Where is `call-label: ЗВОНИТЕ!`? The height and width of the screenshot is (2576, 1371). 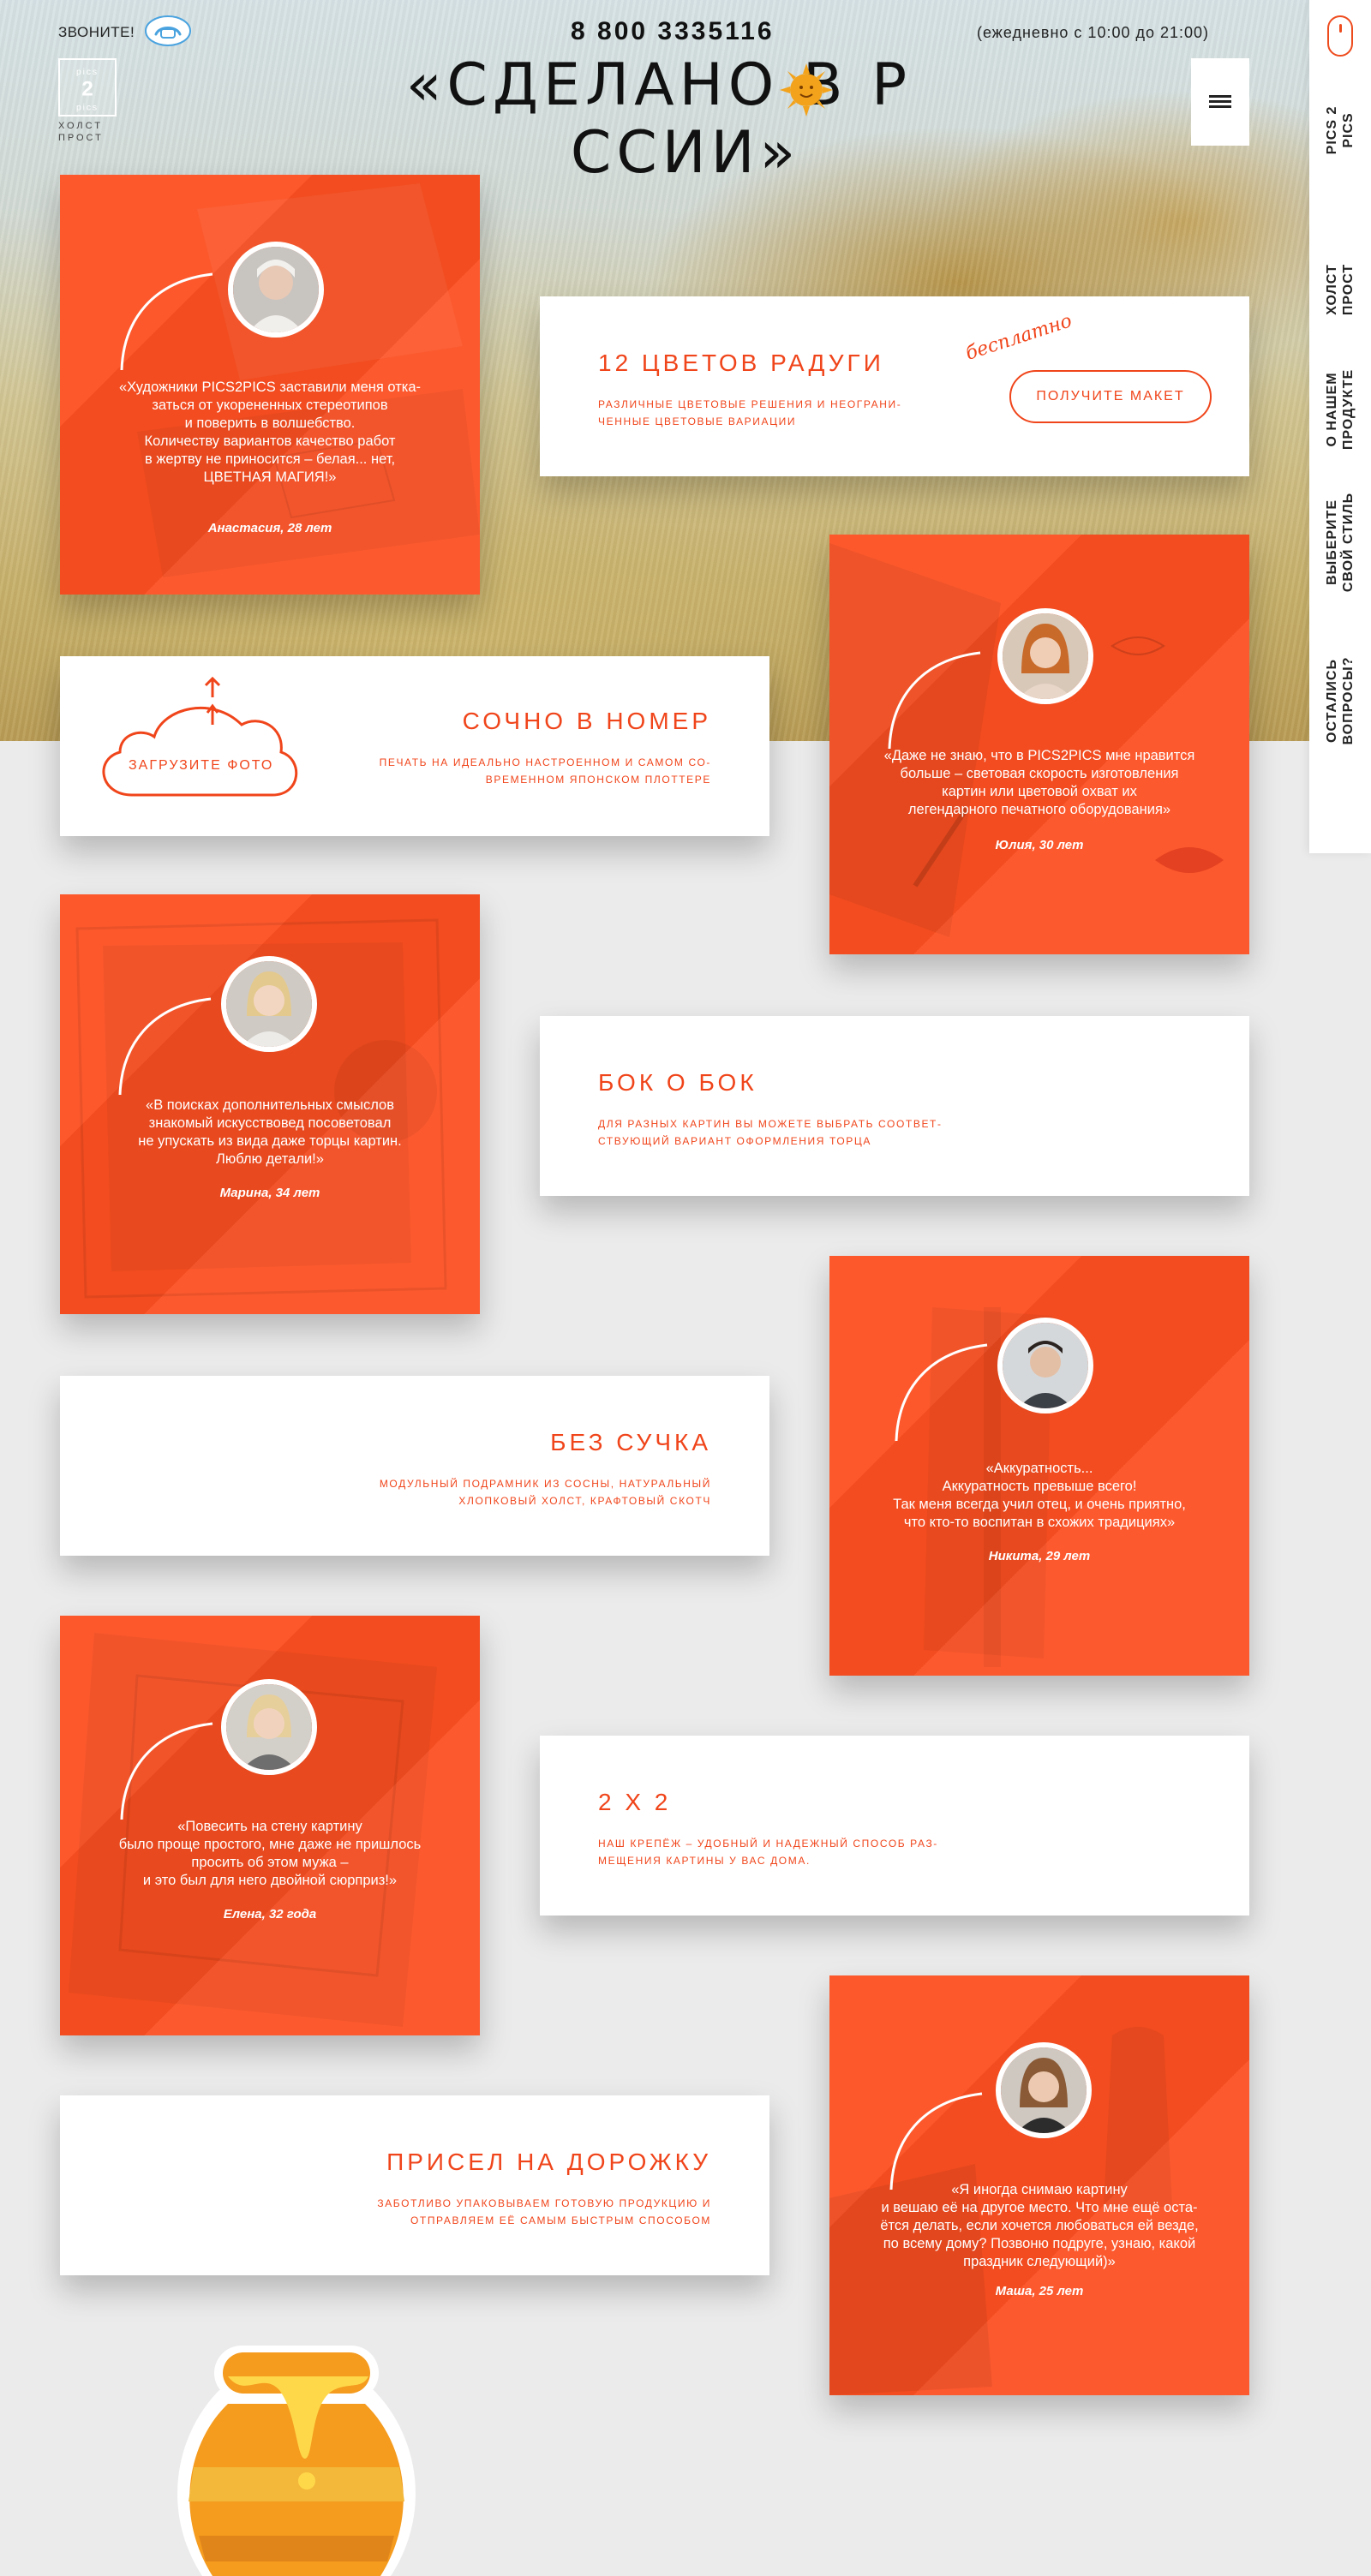 call-label: ЗВОНИТЕ! is located at coordinates (96, 32).